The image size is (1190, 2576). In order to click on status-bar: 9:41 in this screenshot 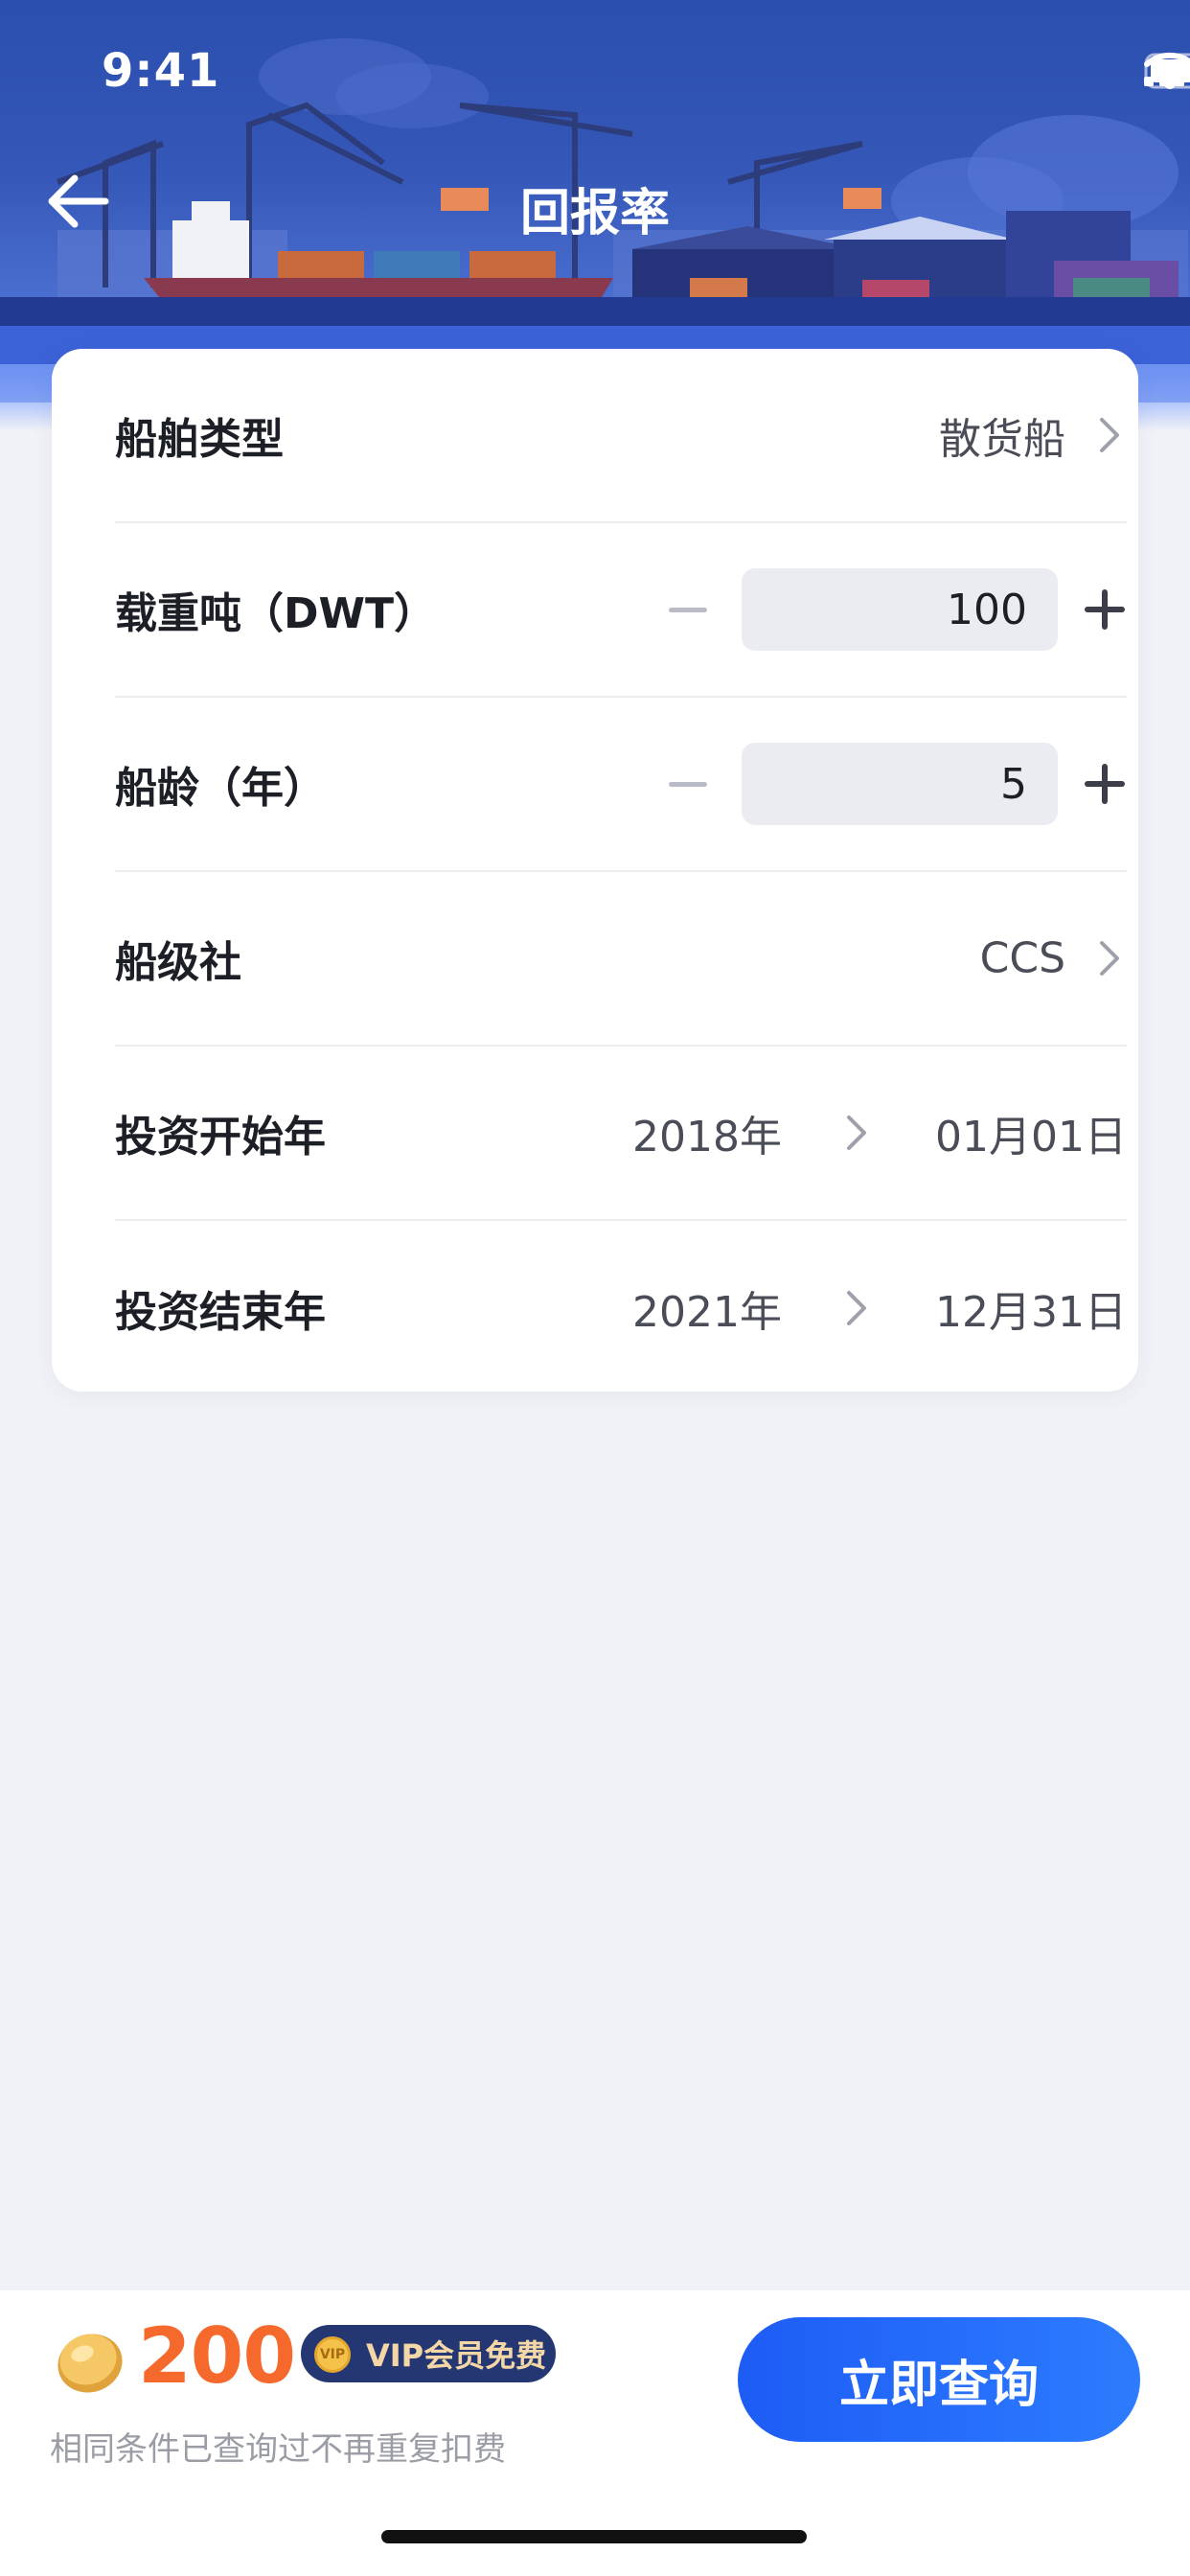, I will do `click(595, 72)`.